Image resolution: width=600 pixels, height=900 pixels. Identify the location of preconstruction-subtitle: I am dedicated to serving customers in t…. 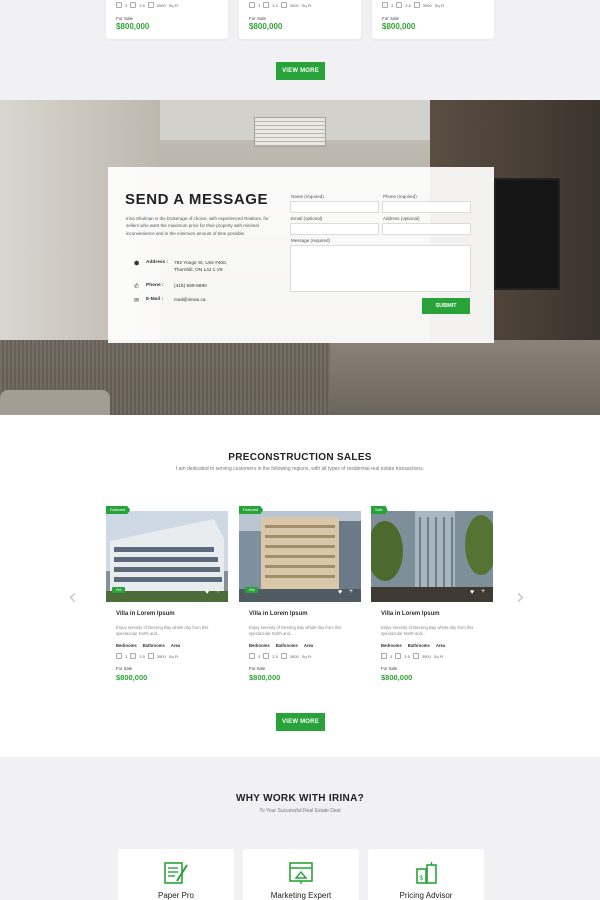
(300, 469).